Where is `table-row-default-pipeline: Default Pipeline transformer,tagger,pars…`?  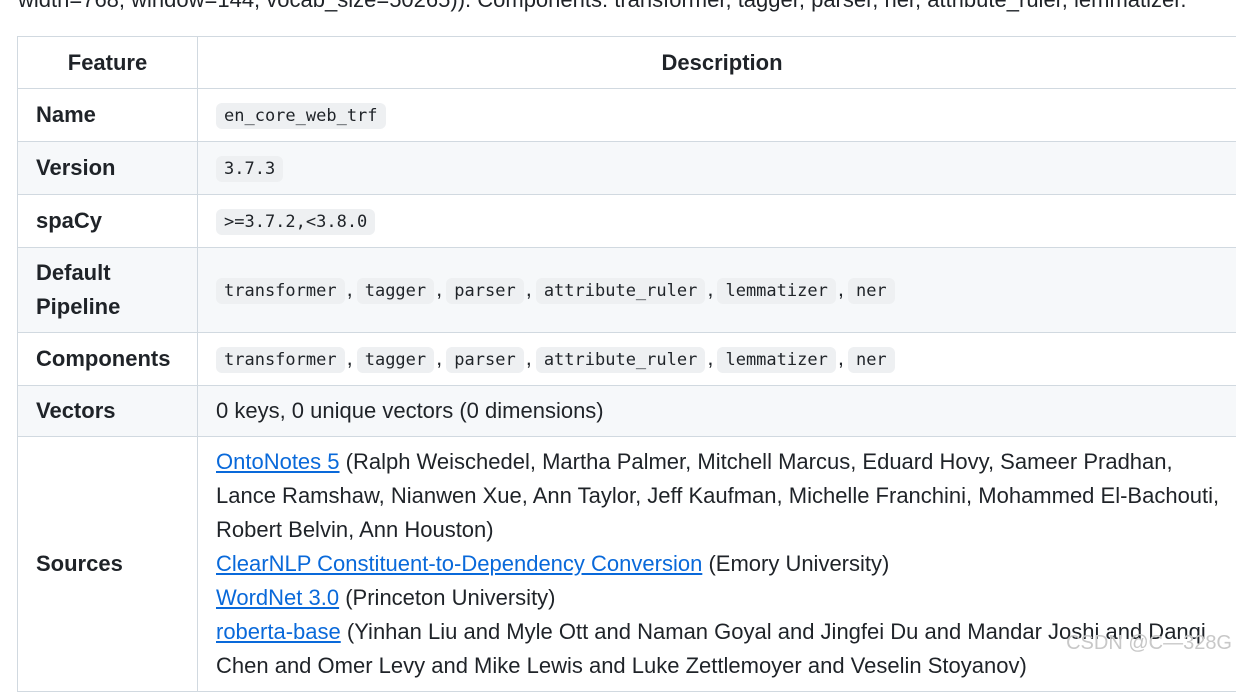
table-row-default-pipeline: Default Pipeline transformer,tagger,pars… is located at coordinates (627, 290).